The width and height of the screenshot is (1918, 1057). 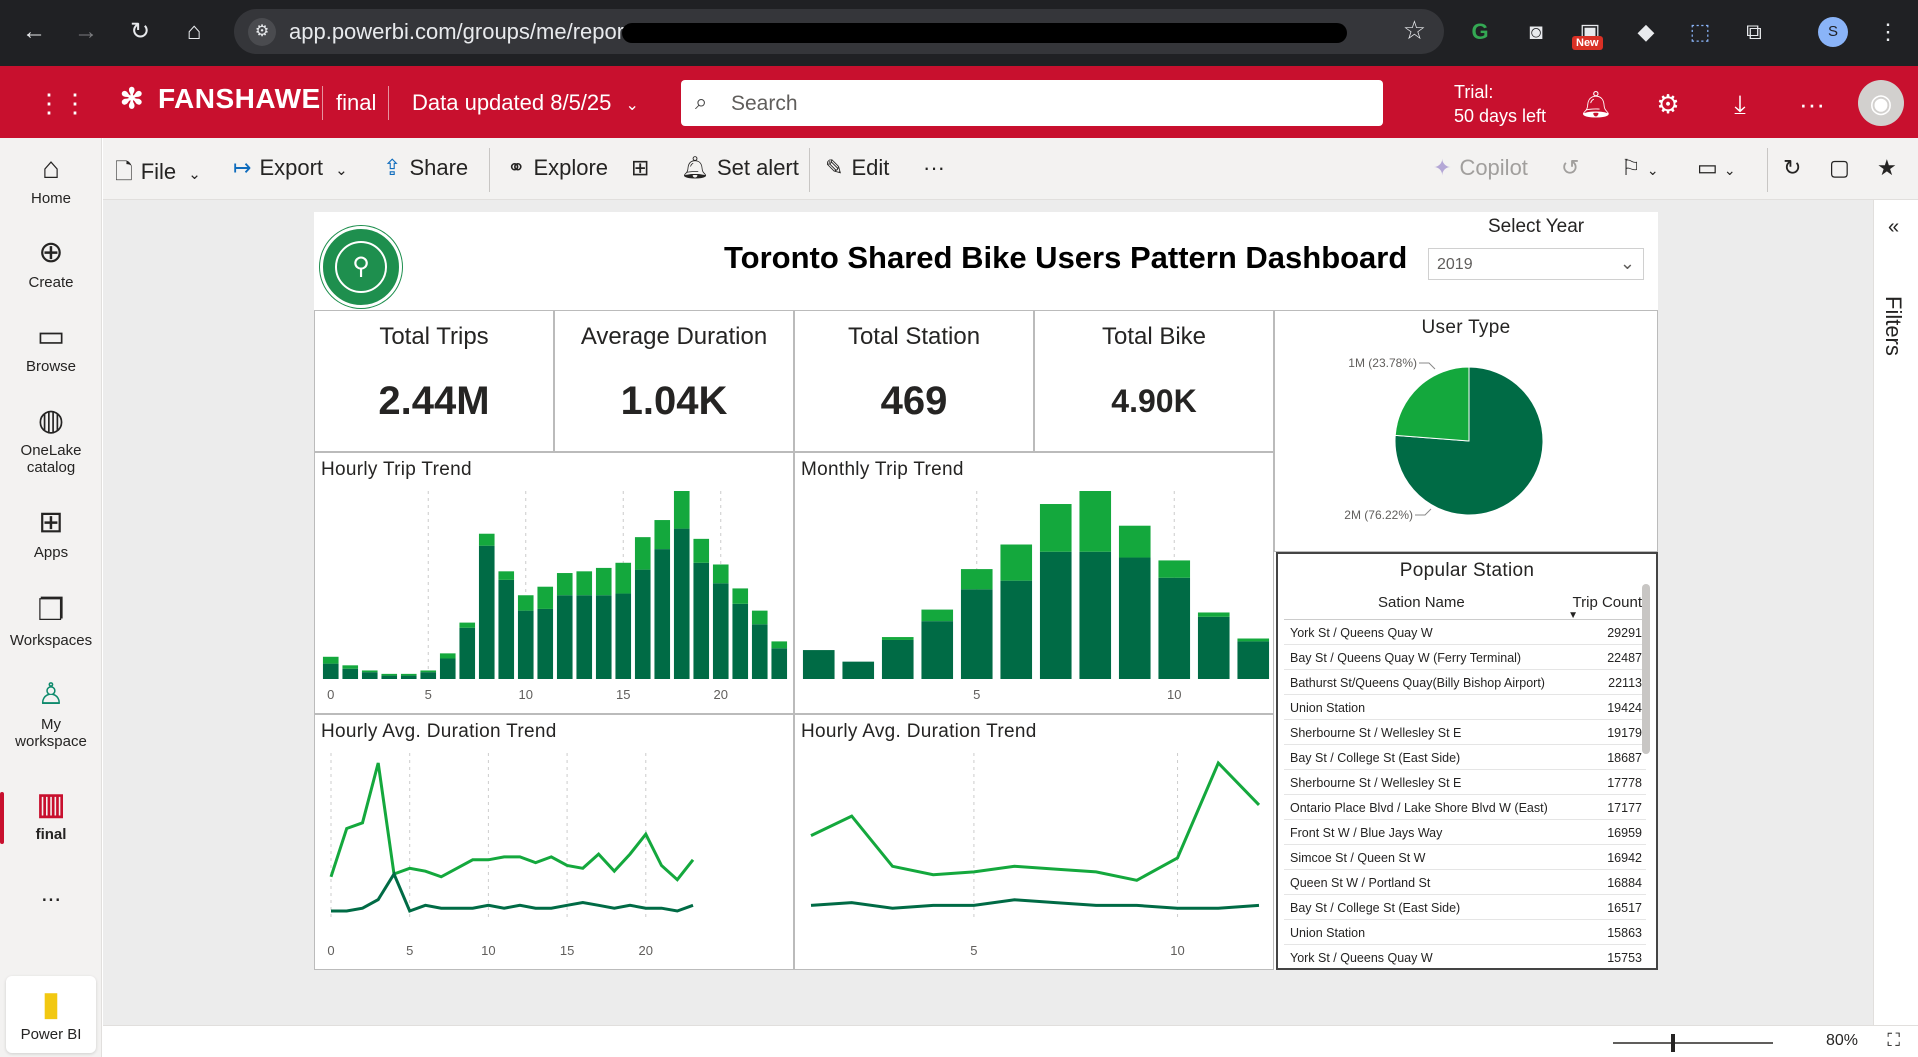 What do you see at coordinates (1668, 104) in the screenshot?
I see `settings-gear-icon: ⚙` at bounding box center [1668, 104].